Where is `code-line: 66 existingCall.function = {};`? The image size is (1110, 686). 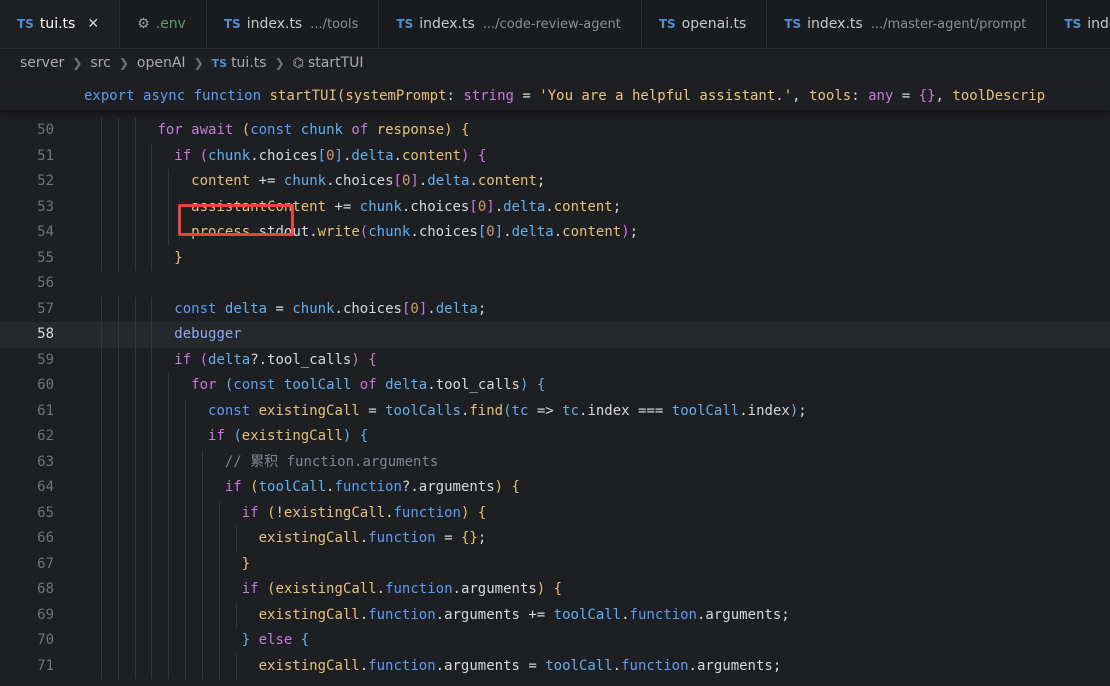 code-line: 66 existingCall.function = {}; is located at coordinates (555, 539).